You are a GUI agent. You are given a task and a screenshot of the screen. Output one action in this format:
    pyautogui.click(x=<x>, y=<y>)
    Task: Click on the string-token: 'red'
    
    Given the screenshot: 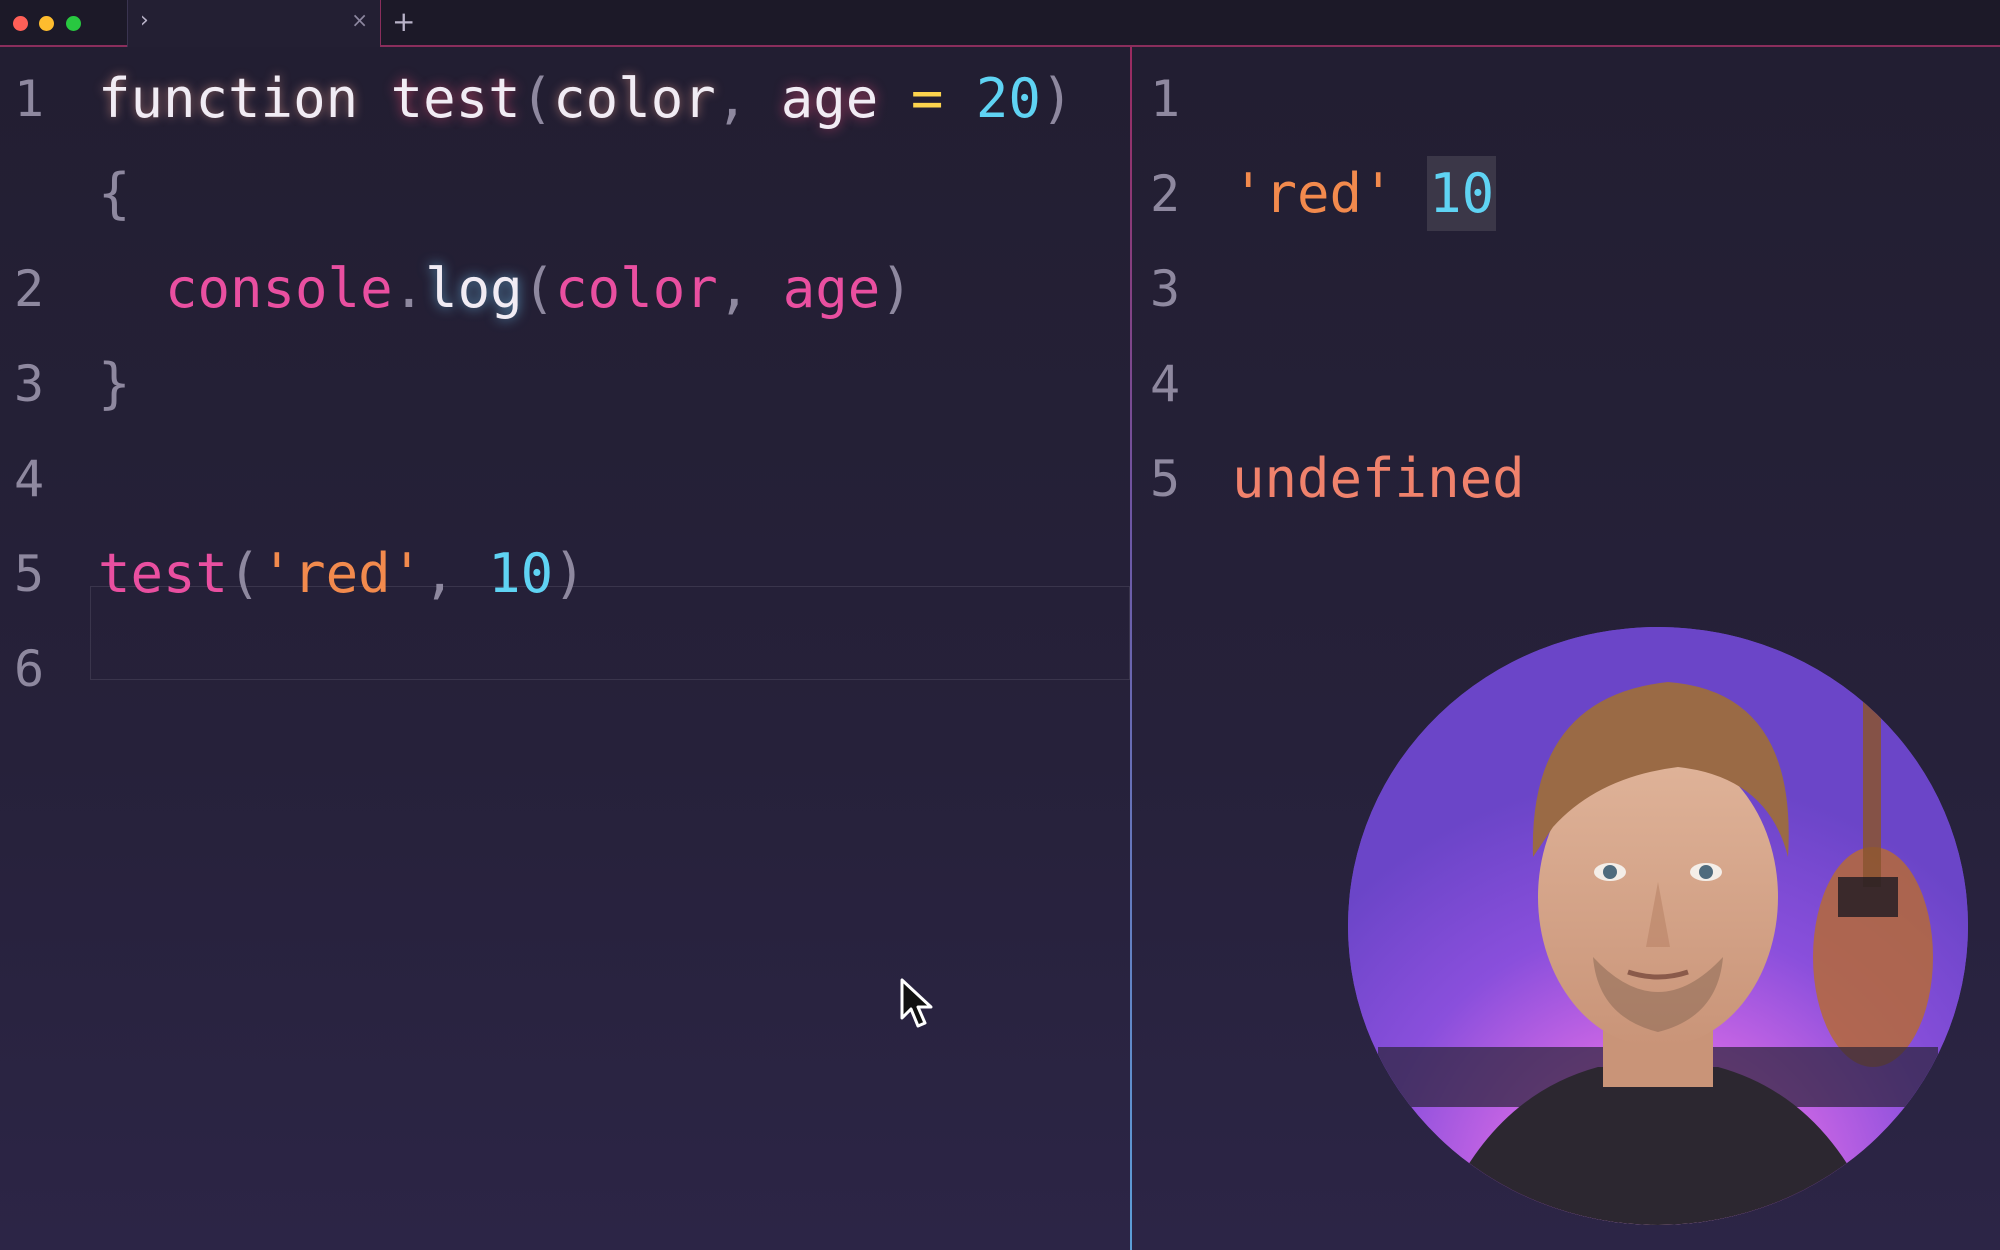 What is the action you would take?
    pyautogui.click(x=342, y=573)
    